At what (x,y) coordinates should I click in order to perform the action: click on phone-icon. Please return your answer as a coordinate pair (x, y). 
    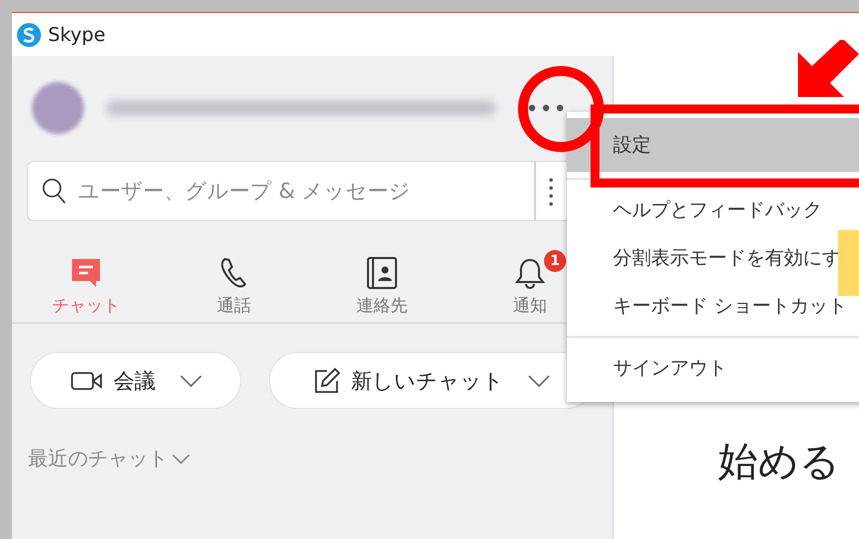
    Looking at the image, I should click on (234, 273).